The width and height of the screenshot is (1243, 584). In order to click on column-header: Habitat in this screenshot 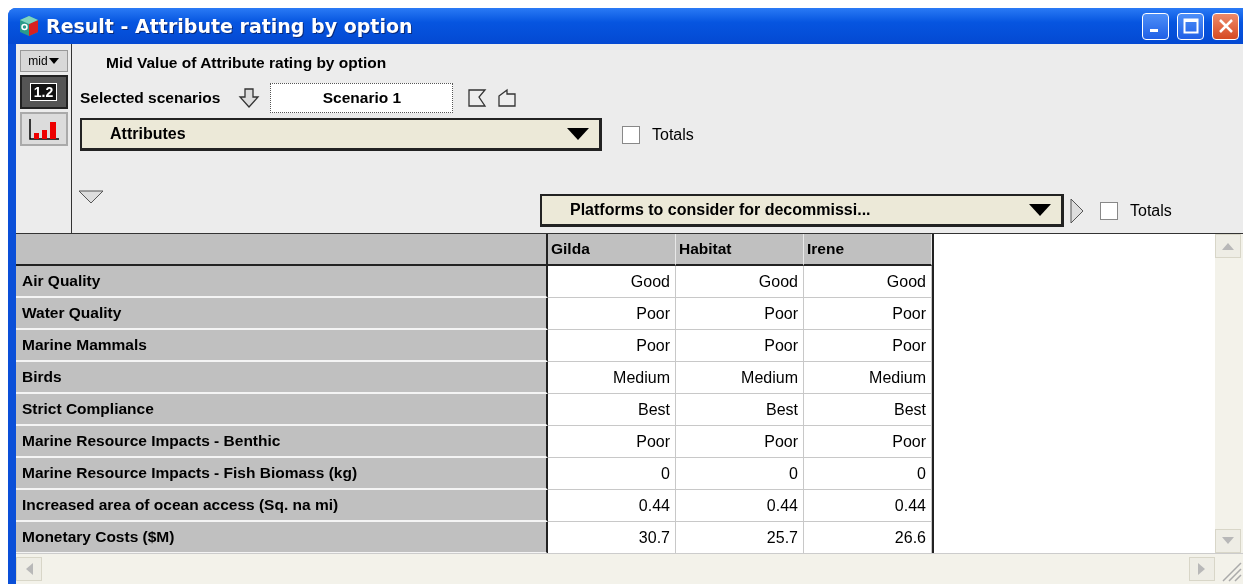, I will do `click(740, 250)`.